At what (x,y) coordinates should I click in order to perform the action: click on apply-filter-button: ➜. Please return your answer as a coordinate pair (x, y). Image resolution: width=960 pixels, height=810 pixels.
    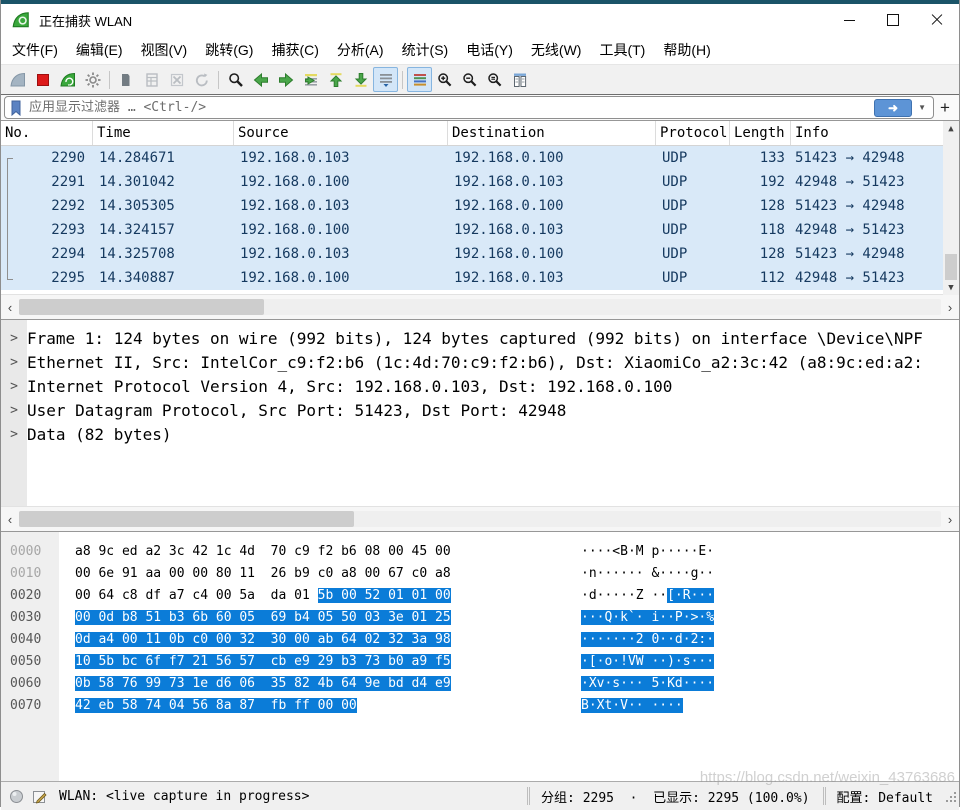
    Looking at the image, I should click on (893, 107).